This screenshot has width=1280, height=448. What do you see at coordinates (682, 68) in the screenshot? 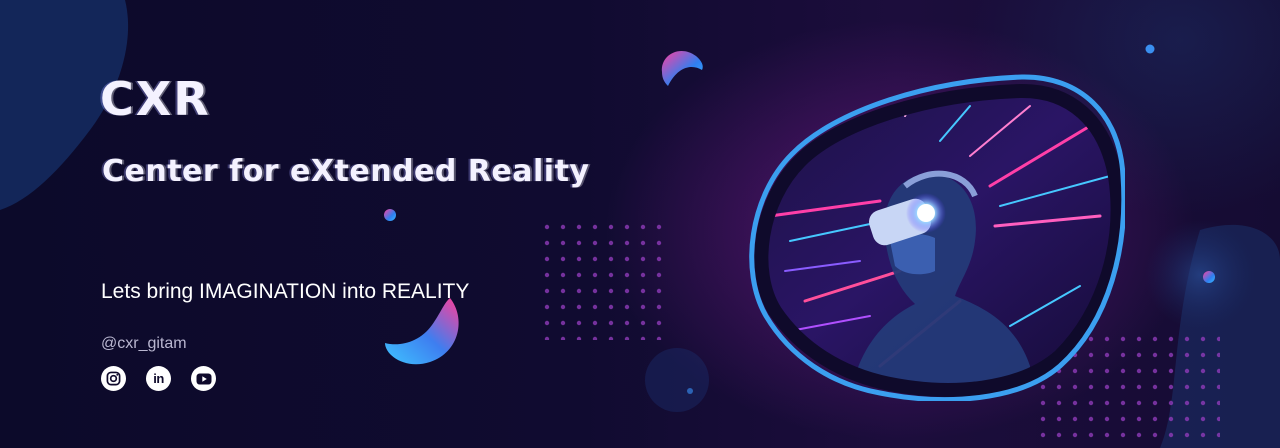
I see `droplet-top` at bounding box center [682, 68].